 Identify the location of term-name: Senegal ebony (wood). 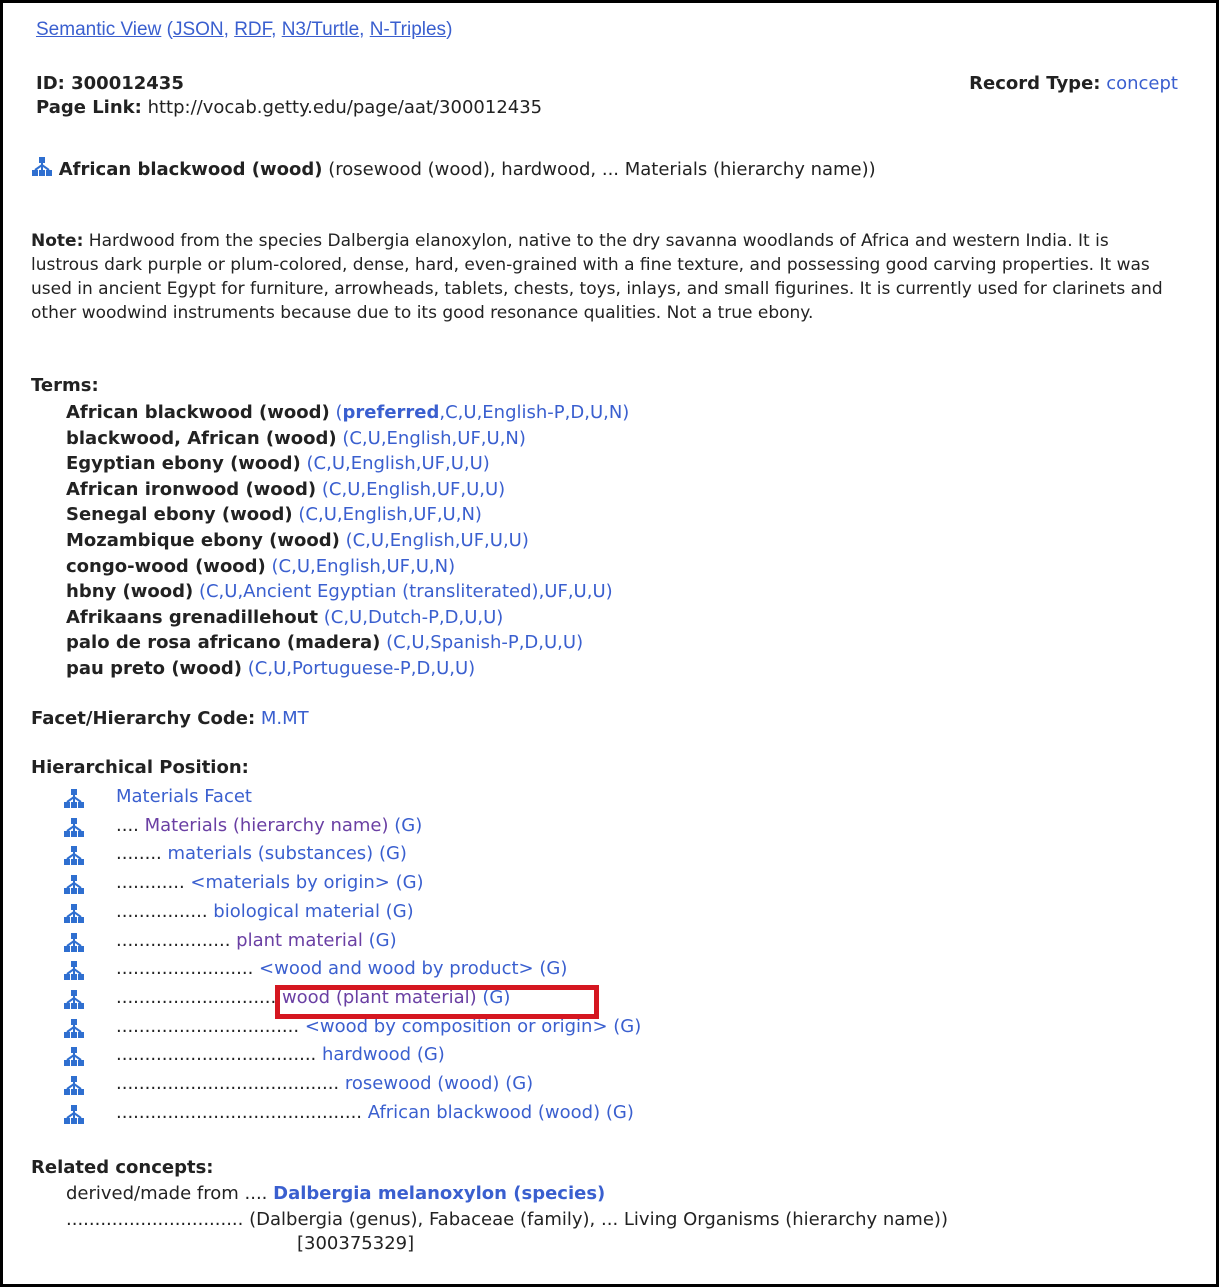
(179, 515).